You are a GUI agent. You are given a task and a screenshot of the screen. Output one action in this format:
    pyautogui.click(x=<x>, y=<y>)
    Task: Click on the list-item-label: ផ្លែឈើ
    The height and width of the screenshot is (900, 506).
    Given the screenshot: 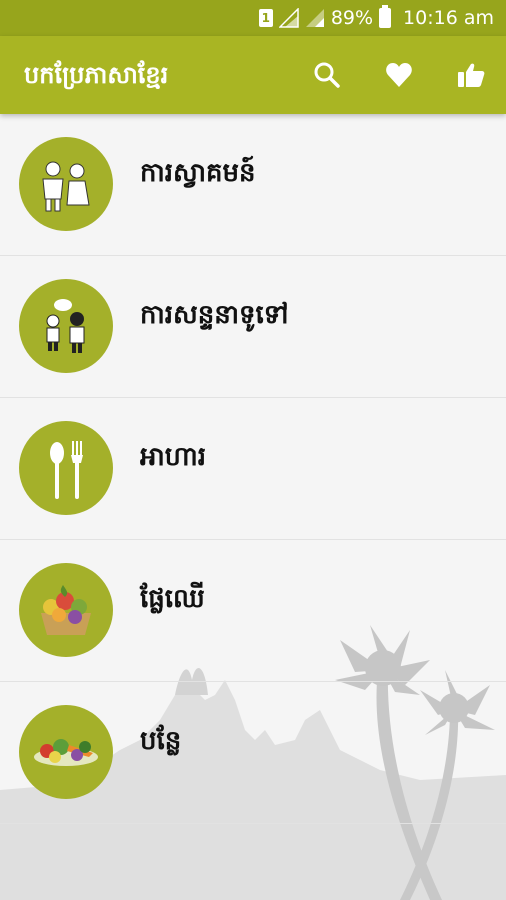 What is the action you would take?
    pyautogui.click(x=172, y=599)
    